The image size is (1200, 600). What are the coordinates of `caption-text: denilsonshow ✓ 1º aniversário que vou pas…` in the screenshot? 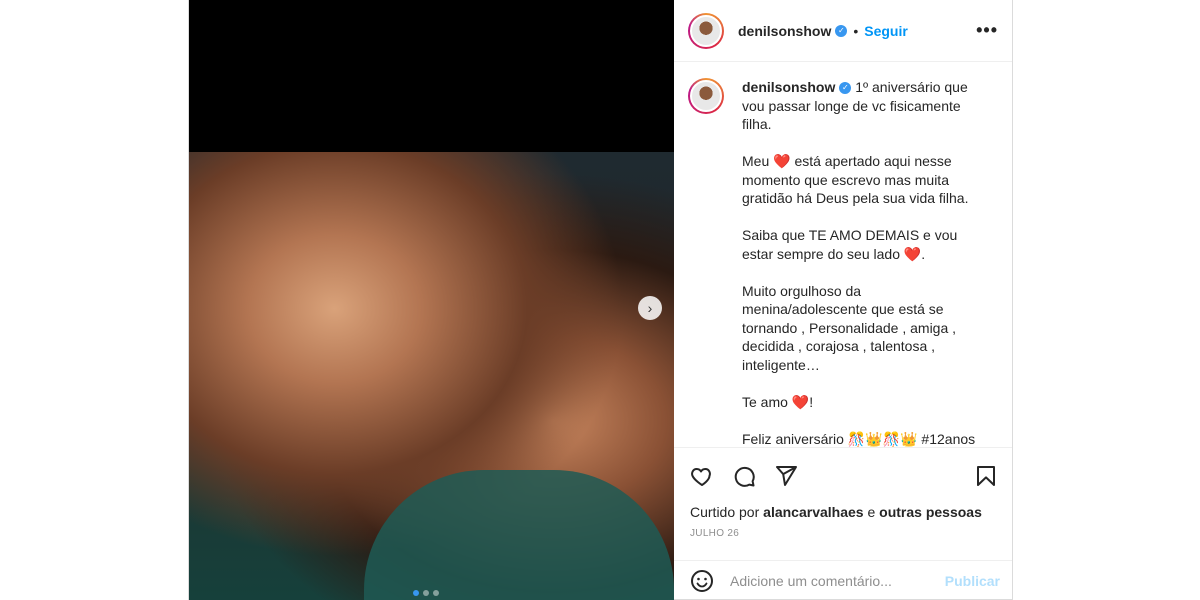 It's located at (860, 262).